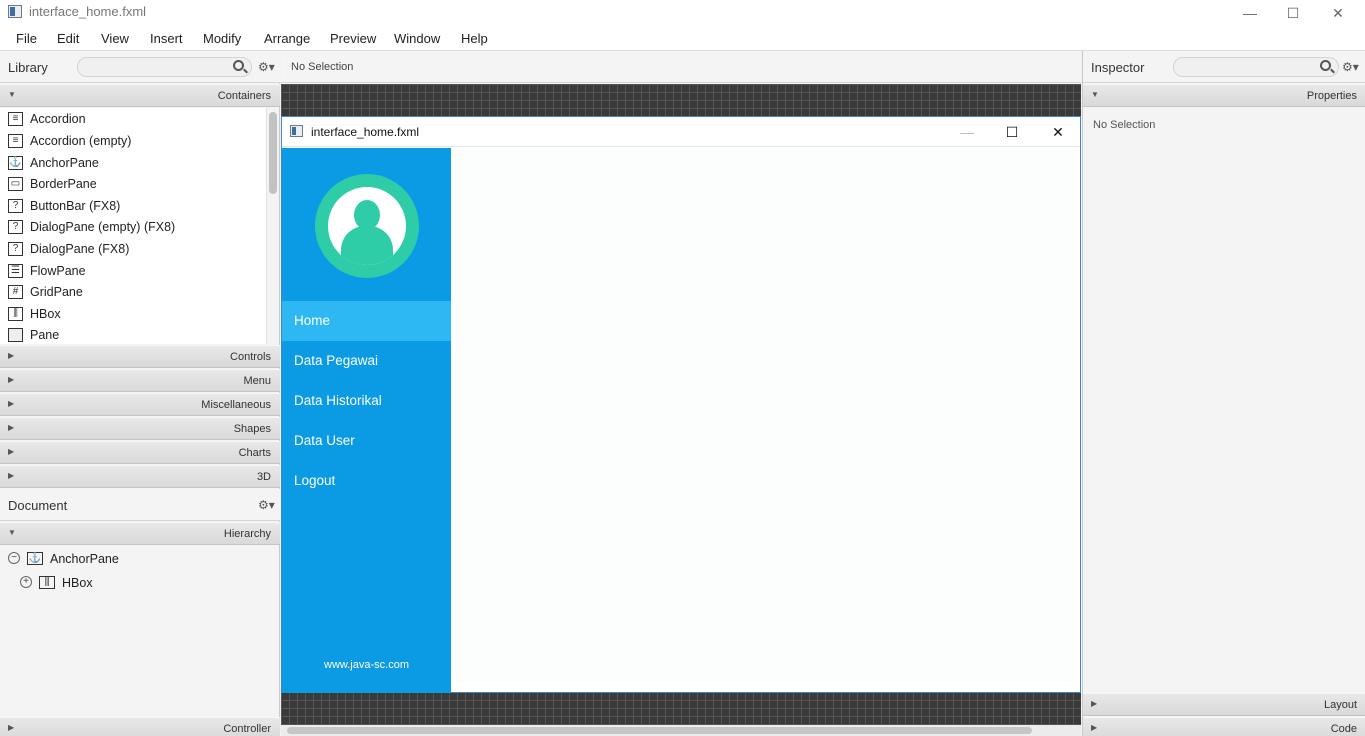 This screenshot has height=736, width=1365. I want to click on window-title: interface_home.fxml, so click(88, 11).